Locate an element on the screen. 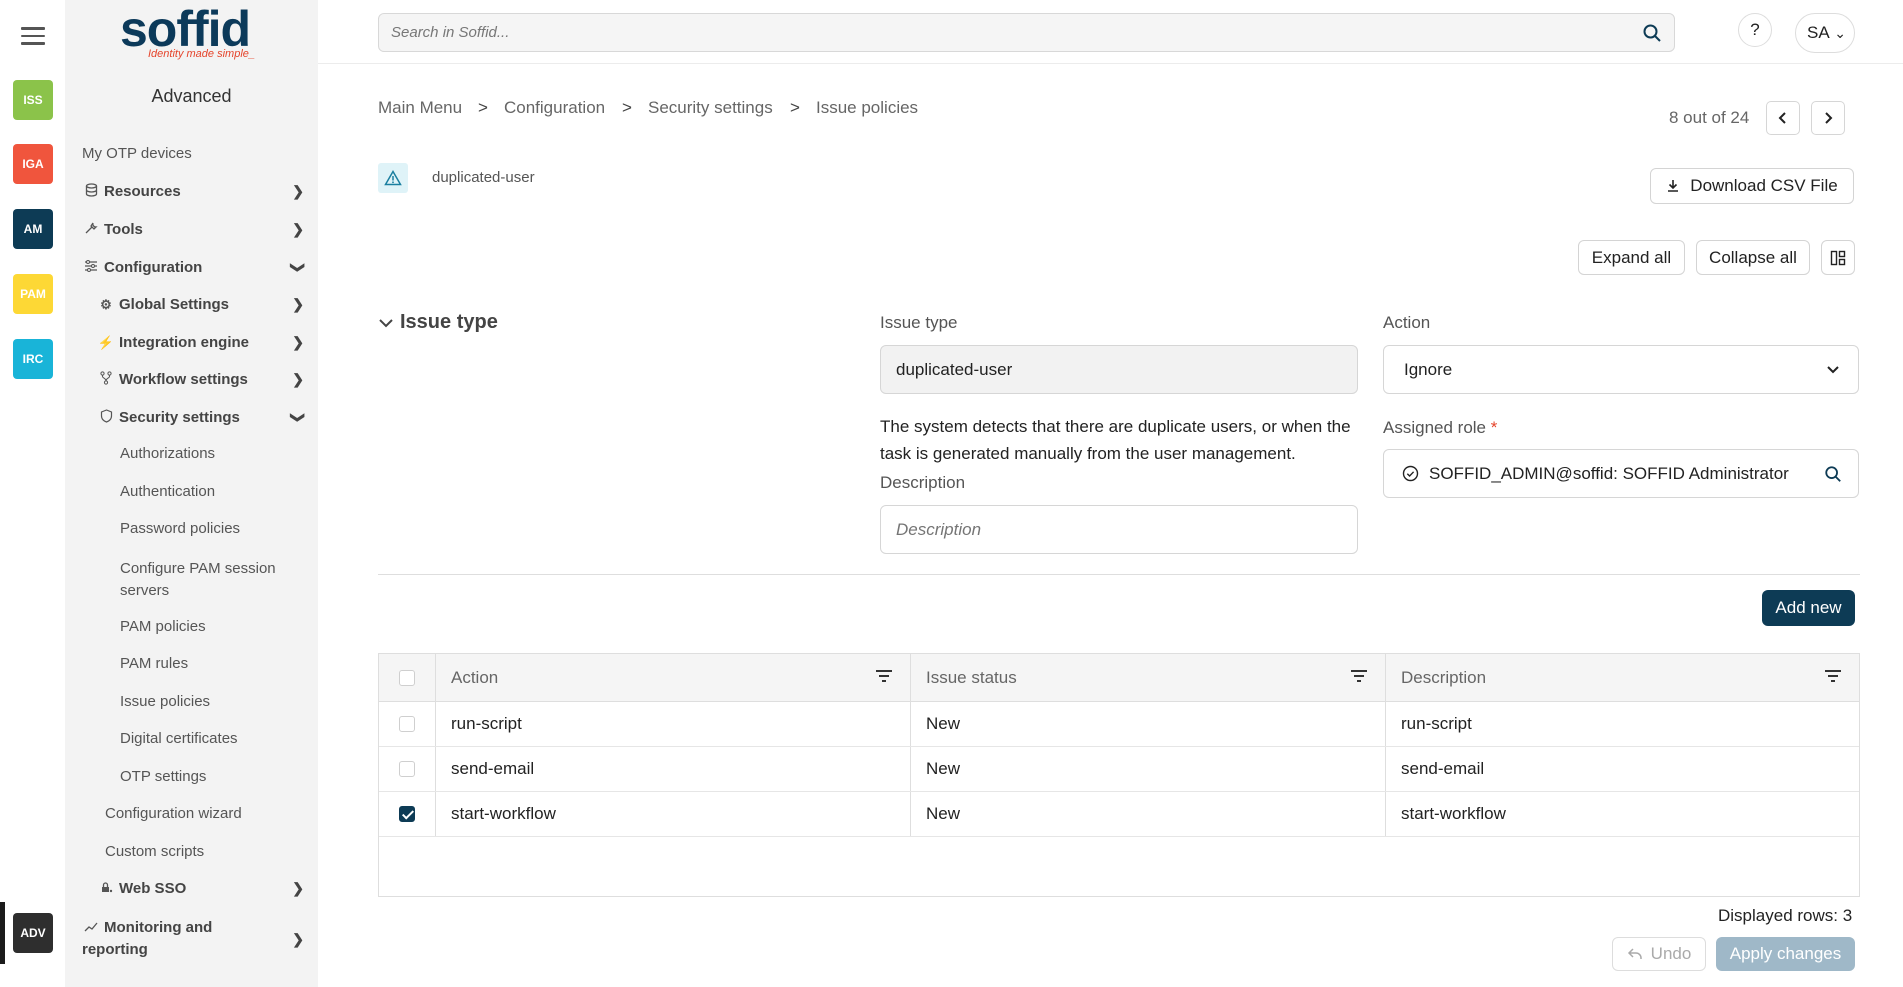 Image resolution: width=1903 pixels, height=987 pixels. global-search is located at coordinates (1026, 32).